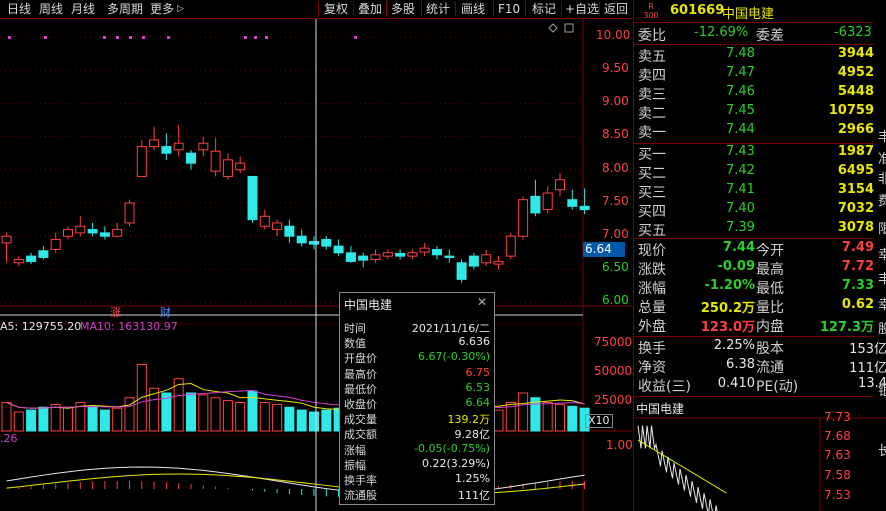  Describe the element at coordinates (855, 189) in the screenshot. I see `order-book-volume: 3154` at that location.